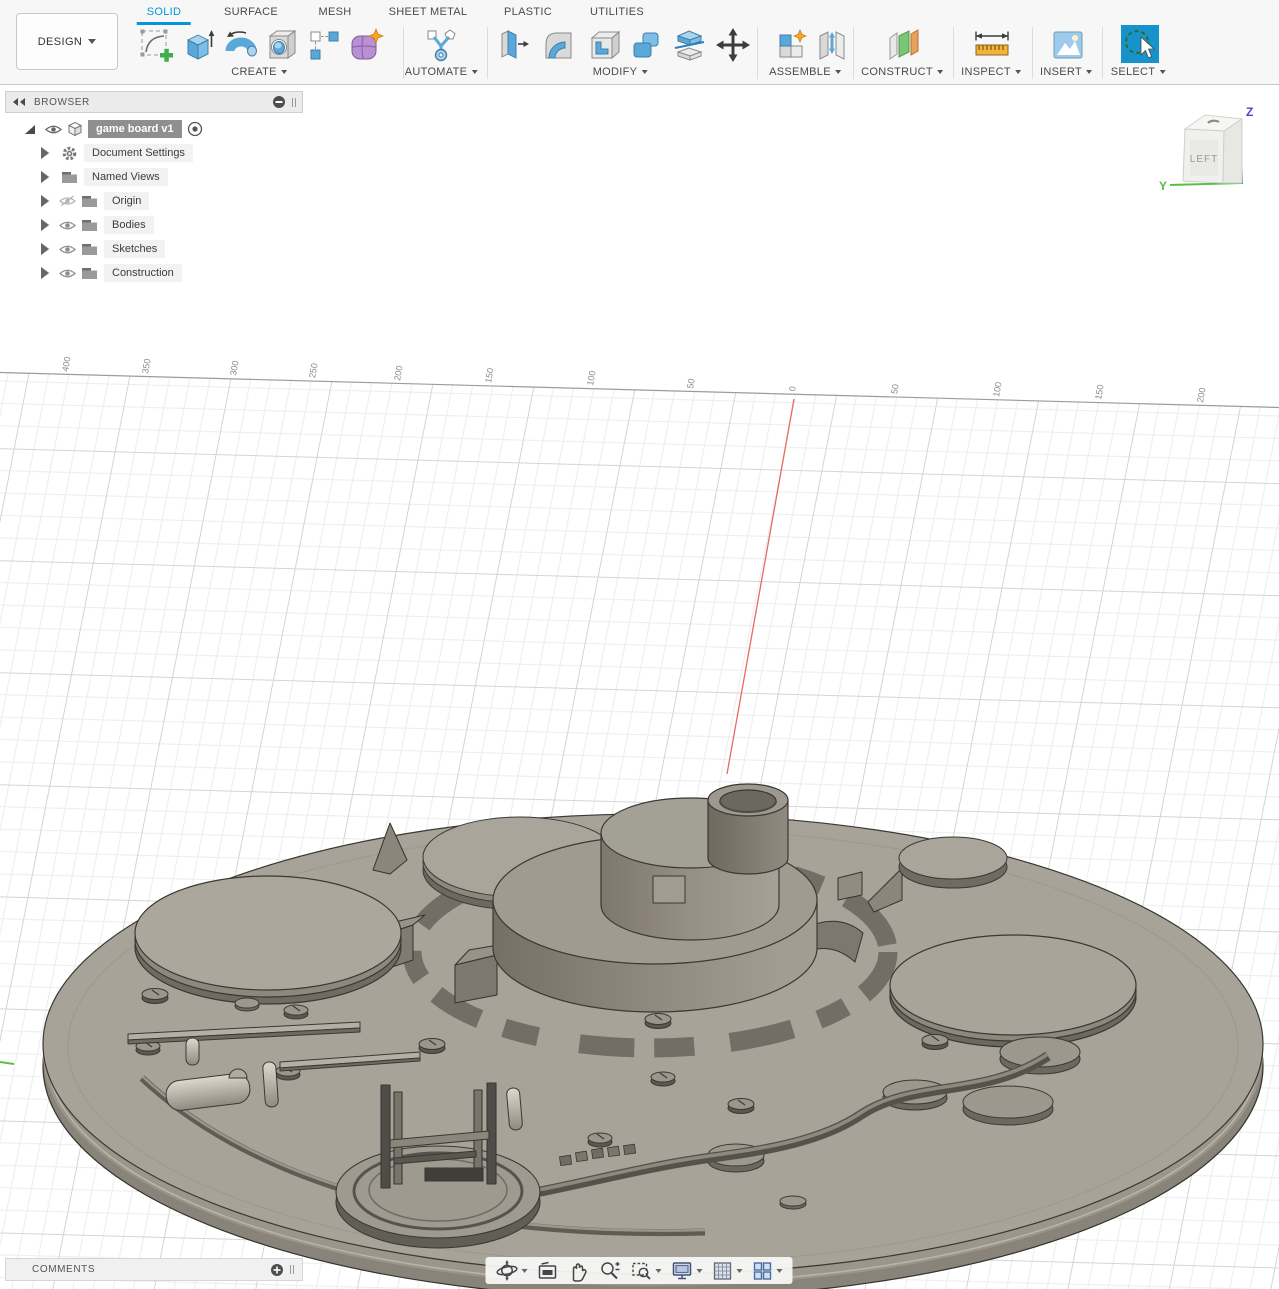  What do you see at coordinates (1204, 159) in the screenshot?
I see `viewcube-face-label: LEFT` at bounding box center [1204, 159].